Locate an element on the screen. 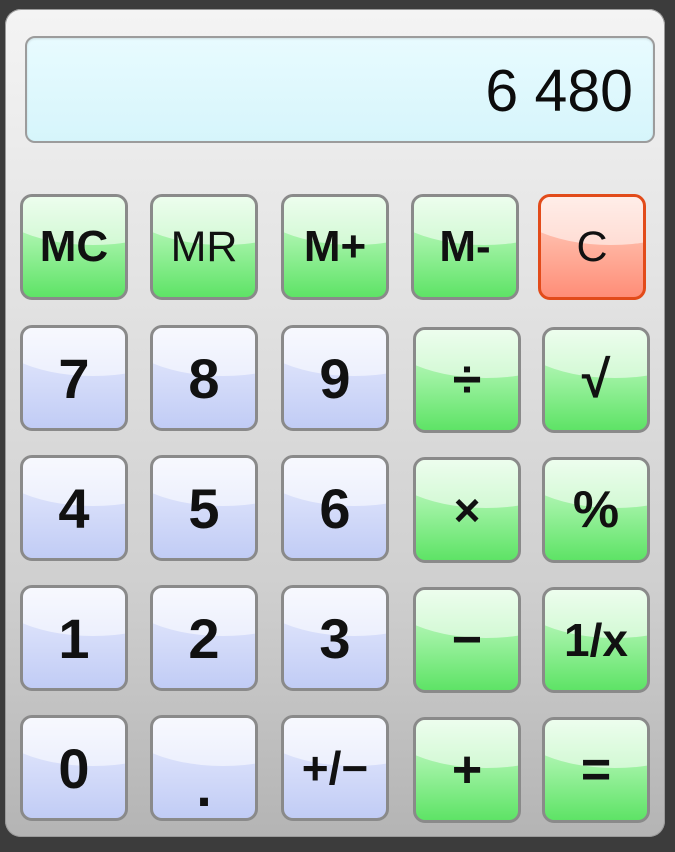 The width and height of the screenshot is (675, 852). memory-clear-button: MC is located at coordinates (74, 247).